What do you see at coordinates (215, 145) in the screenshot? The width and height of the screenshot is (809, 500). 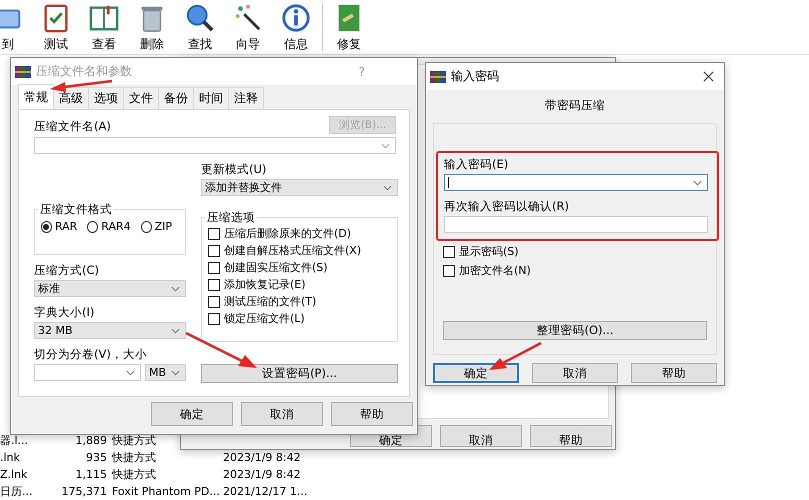 I see `archive-name-field` at bounding box center [215, 145].